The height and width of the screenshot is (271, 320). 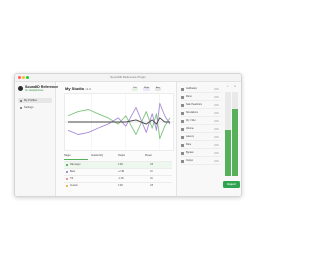 What do you see at coordinates (182, 129) in the screenshot?
I see `volume-icon` at bounding box center [182, 129].